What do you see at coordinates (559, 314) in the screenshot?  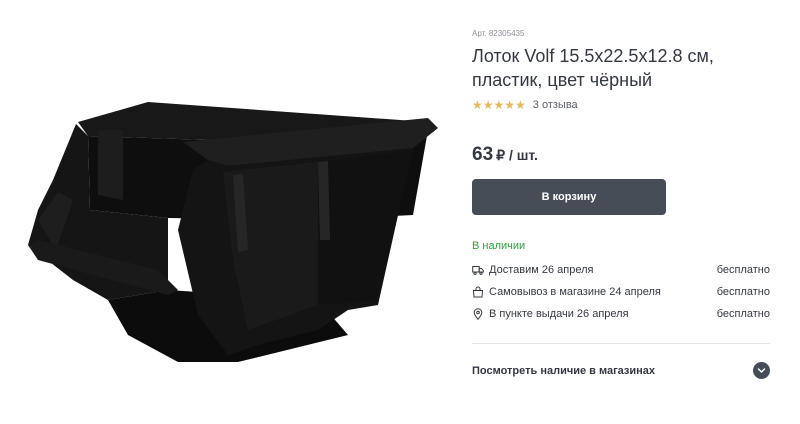 I see `pickup-point-label: В пункте выдачи 26 апреля` at bounding box center [559, 314].